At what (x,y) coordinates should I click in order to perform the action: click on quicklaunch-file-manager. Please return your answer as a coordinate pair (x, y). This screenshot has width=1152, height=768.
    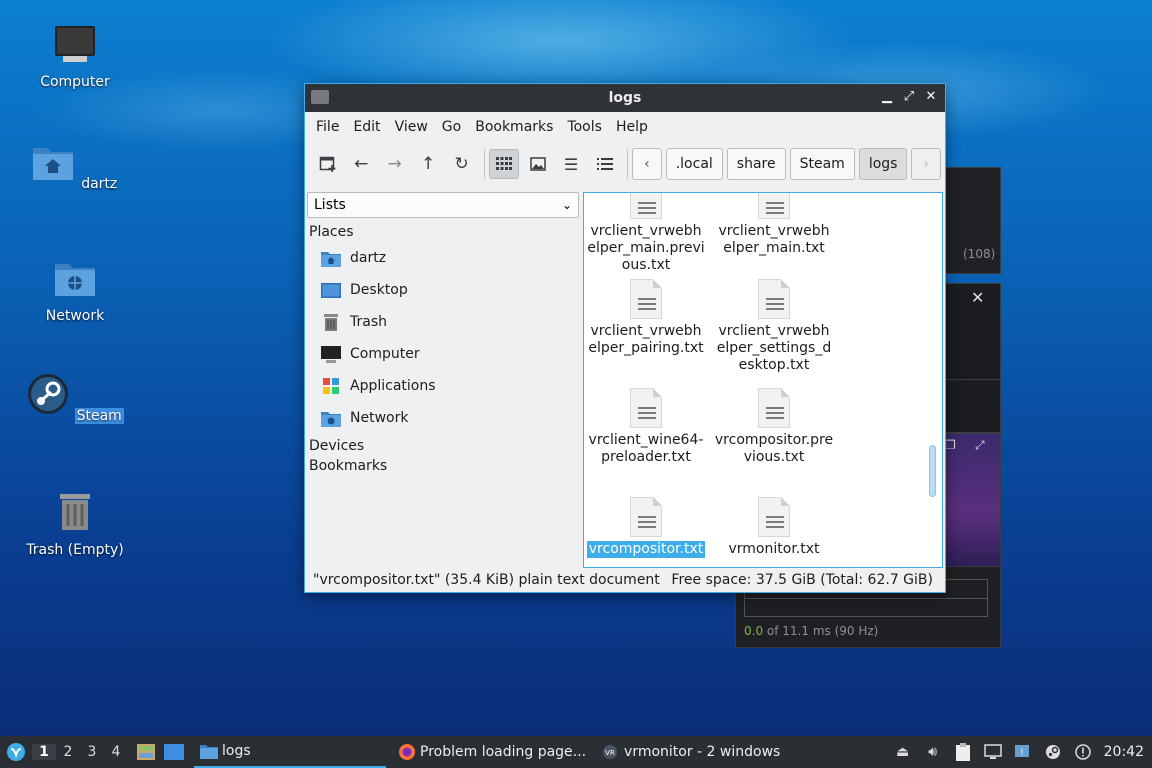
    Looking at the image, I should click on (146, 752).